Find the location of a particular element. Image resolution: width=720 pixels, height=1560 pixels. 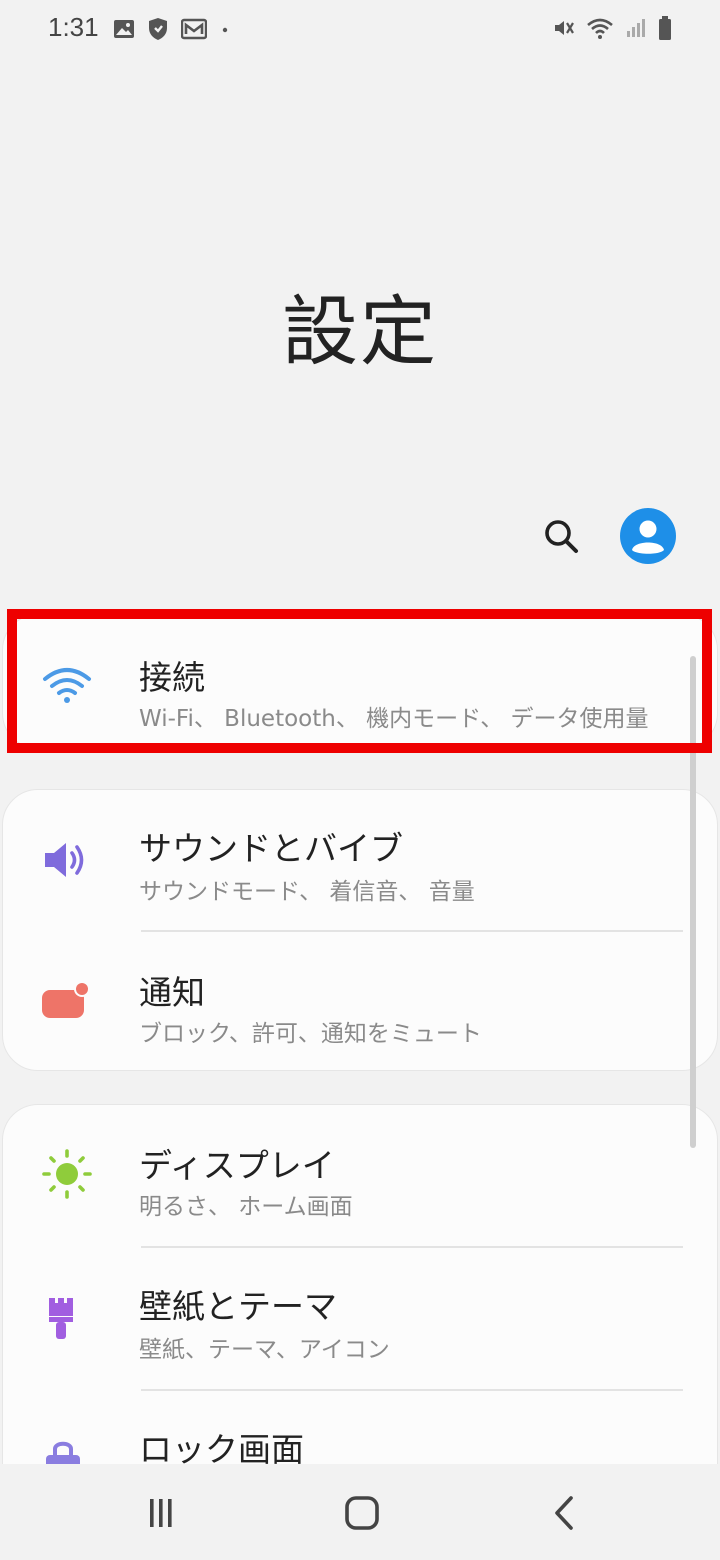

settings-item-sound: サウンドとバイブ サウンドモード、 着信音、 音量 is located at coordinates (360, 861).